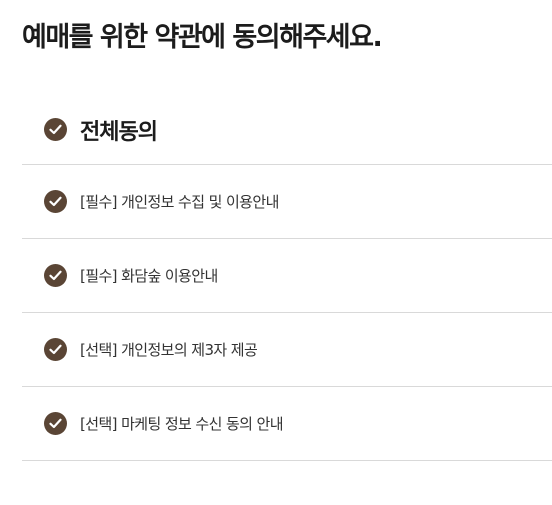  I want to click on page-title: 예매를 위한 약관에 동의해주세요., so click(202, 37).